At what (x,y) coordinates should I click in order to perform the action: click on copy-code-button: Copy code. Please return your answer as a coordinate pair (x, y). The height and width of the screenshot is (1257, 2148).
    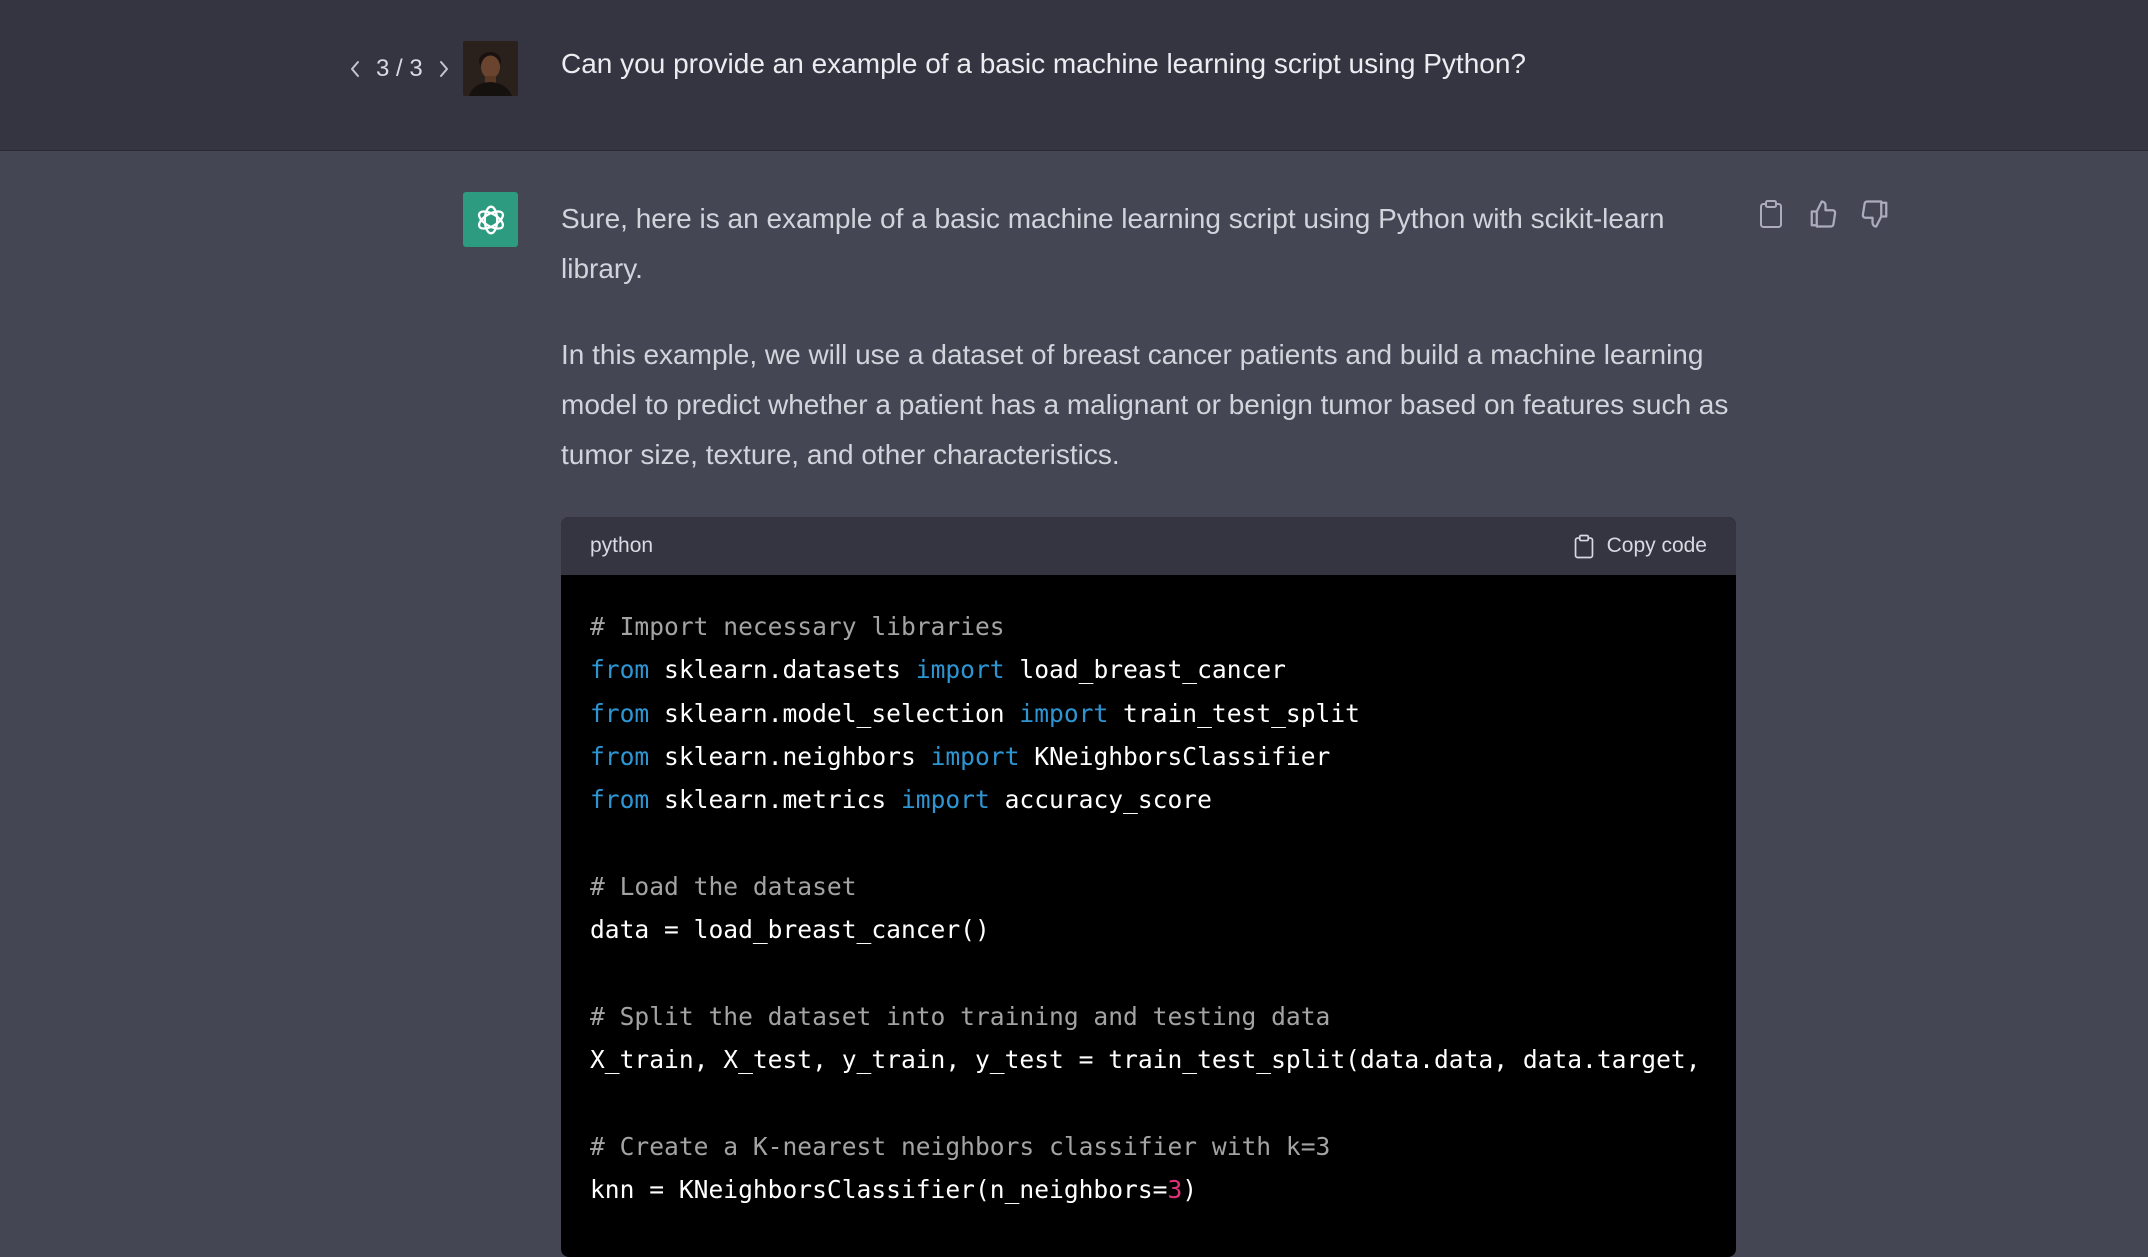
    Looking at the image, I should click on (1640, 546).